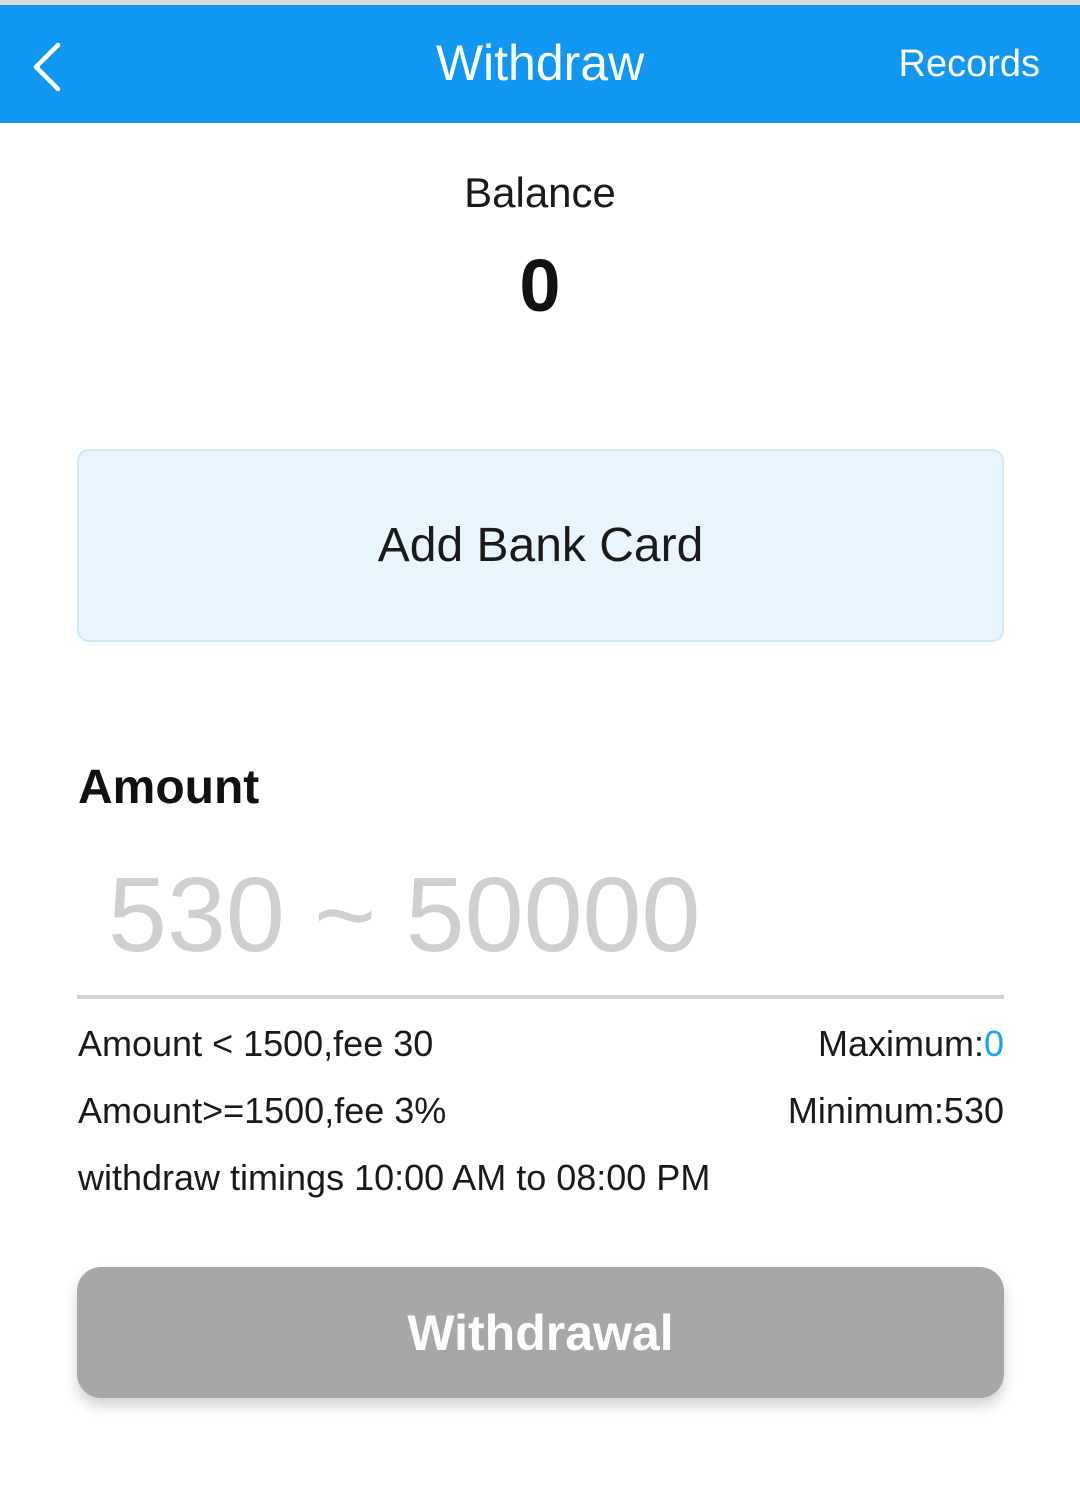 This screenshot has height=1498, width=1080. Describe the element at coordinates (541, 915) in the screenshot. I see `amount-input` at that location.